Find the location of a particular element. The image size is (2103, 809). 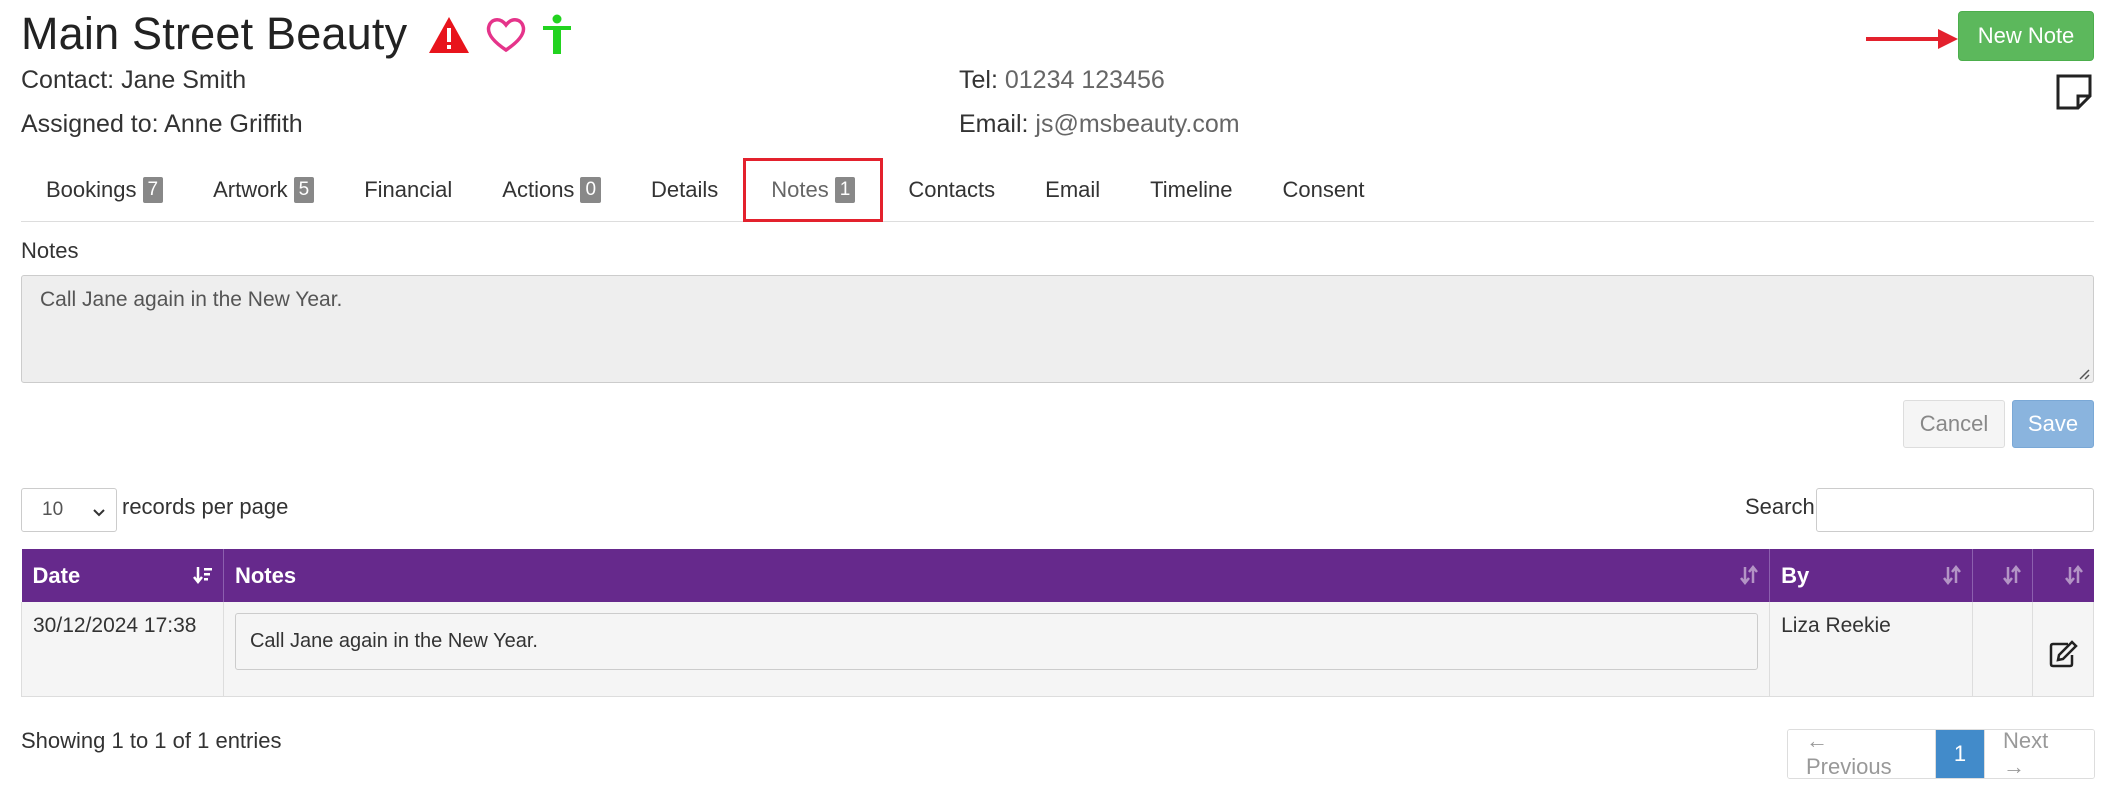

tab-details: Details is located at coordinates (684, 189).